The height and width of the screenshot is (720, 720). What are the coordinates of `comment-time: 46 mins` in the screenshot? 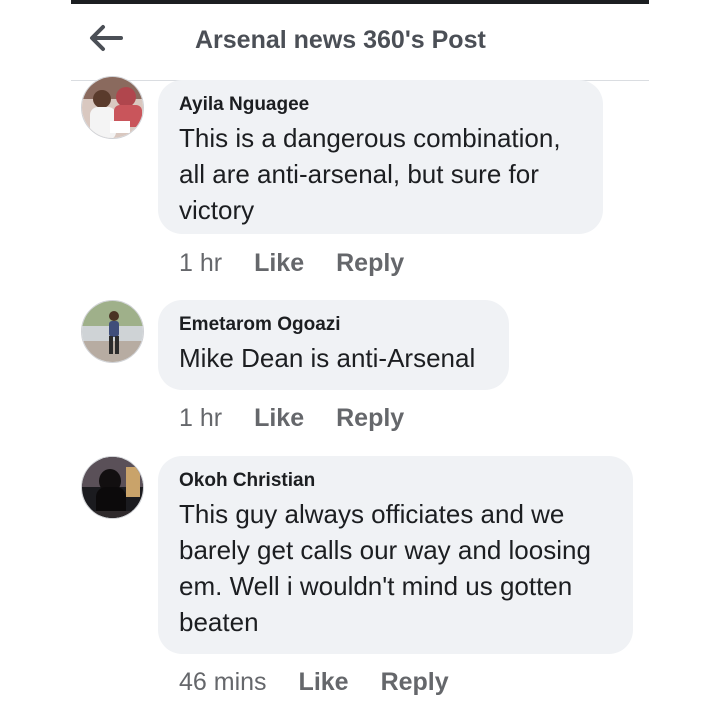 It's located at (223, 682).